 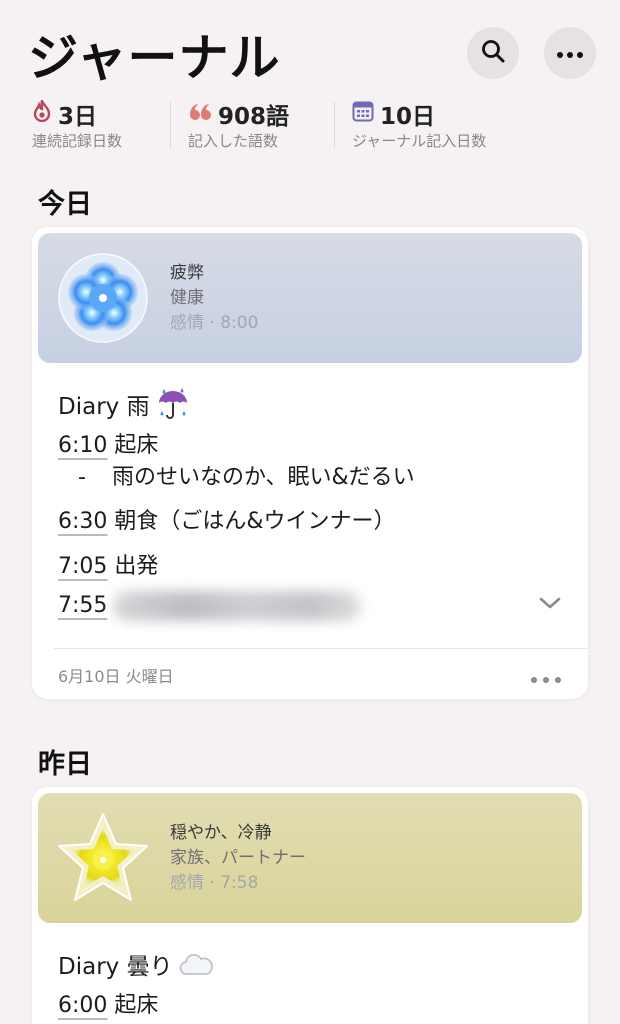 What do you see at coordinates (419, 141) in the screenshot?
I see `stat-label: ジャーナル記入日数` at bounding box center [419, 141].